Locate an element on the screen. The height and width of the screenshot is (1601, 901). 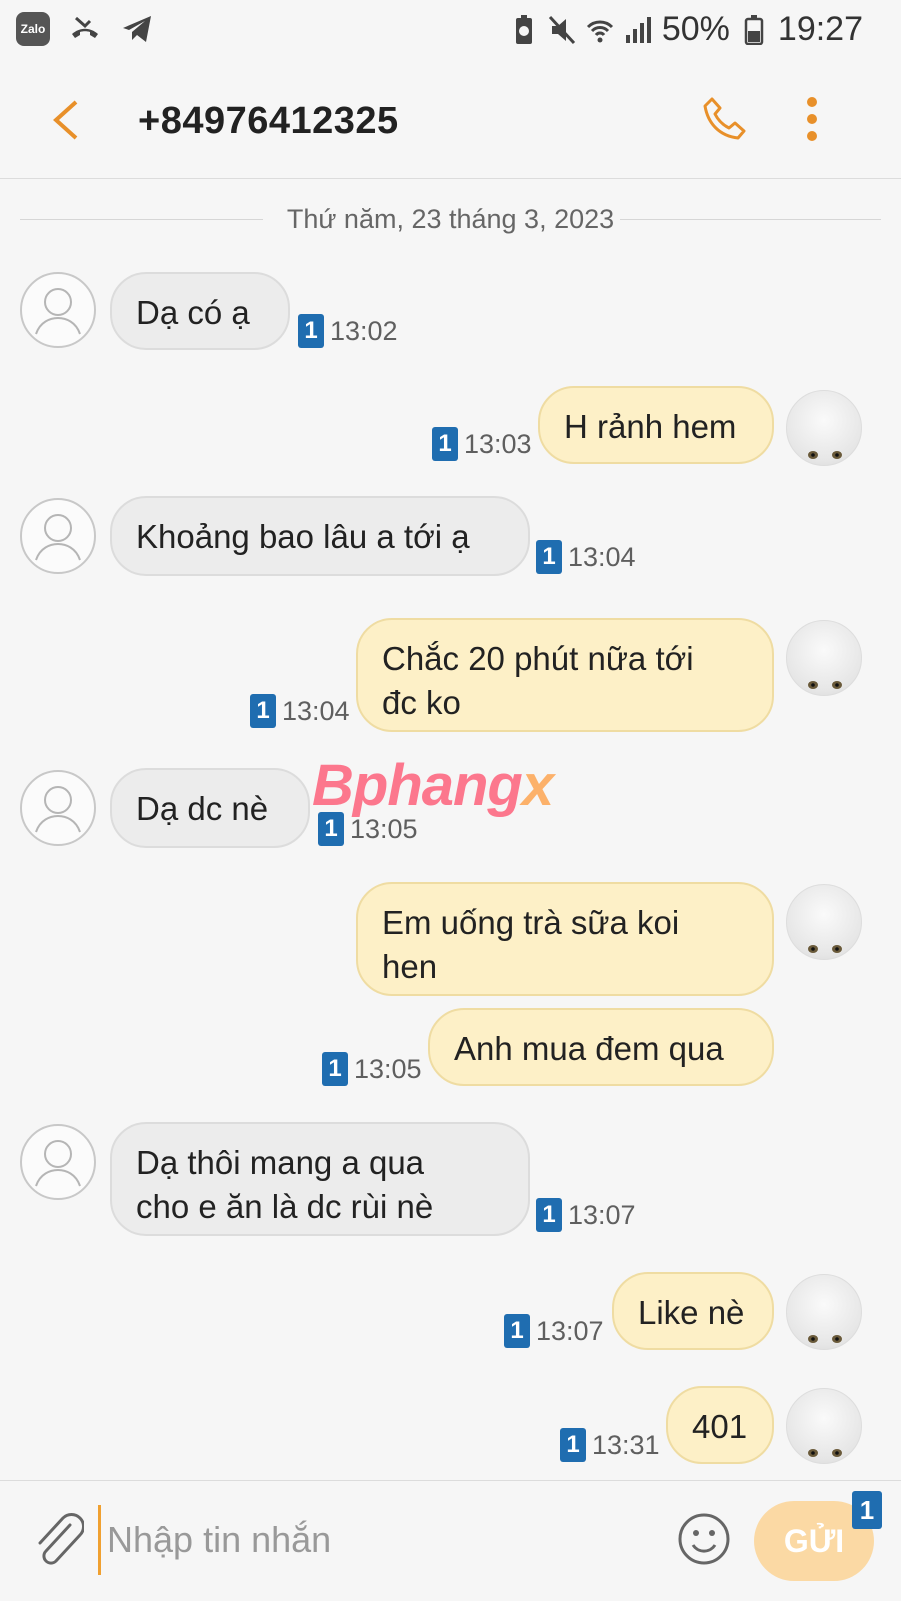
watermark-logo: Bphangx is located at coordinates (433, 785).